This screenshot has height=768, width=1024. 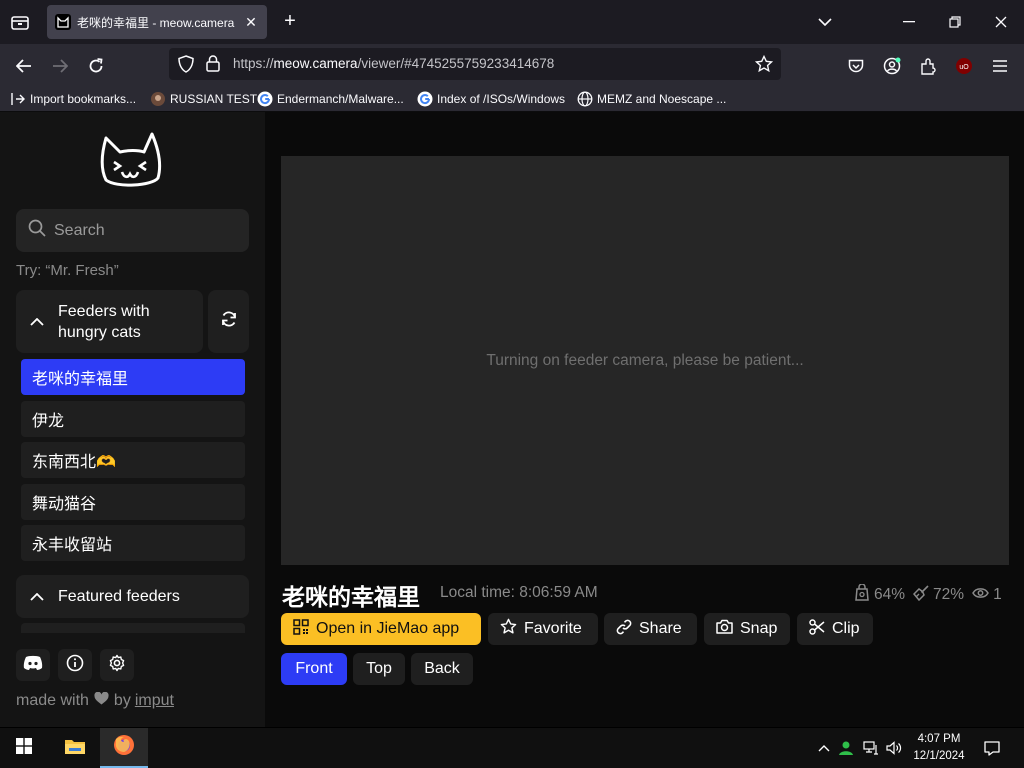 I want to click on taskbar-file-explorer, so click(x=75, y=748).